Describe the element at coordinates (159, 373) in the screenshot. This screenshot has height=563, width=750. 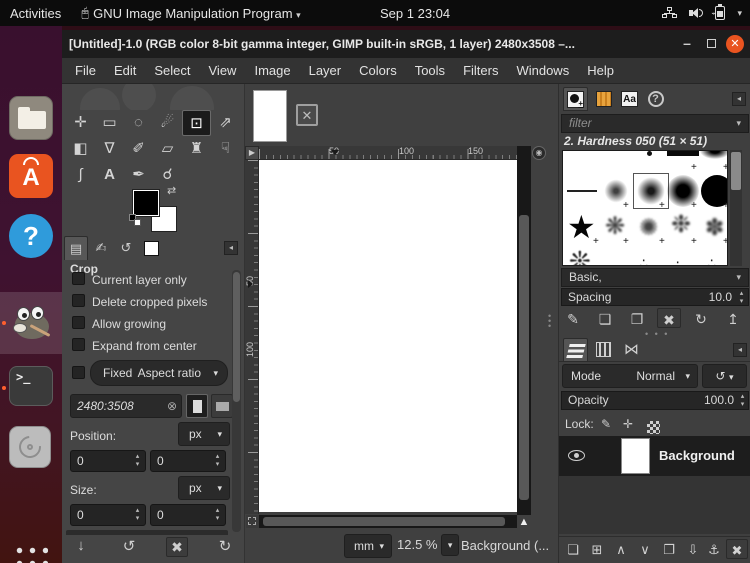
I see `fixed-dropdown: Fixed Aspect ratio ▾` at that location.